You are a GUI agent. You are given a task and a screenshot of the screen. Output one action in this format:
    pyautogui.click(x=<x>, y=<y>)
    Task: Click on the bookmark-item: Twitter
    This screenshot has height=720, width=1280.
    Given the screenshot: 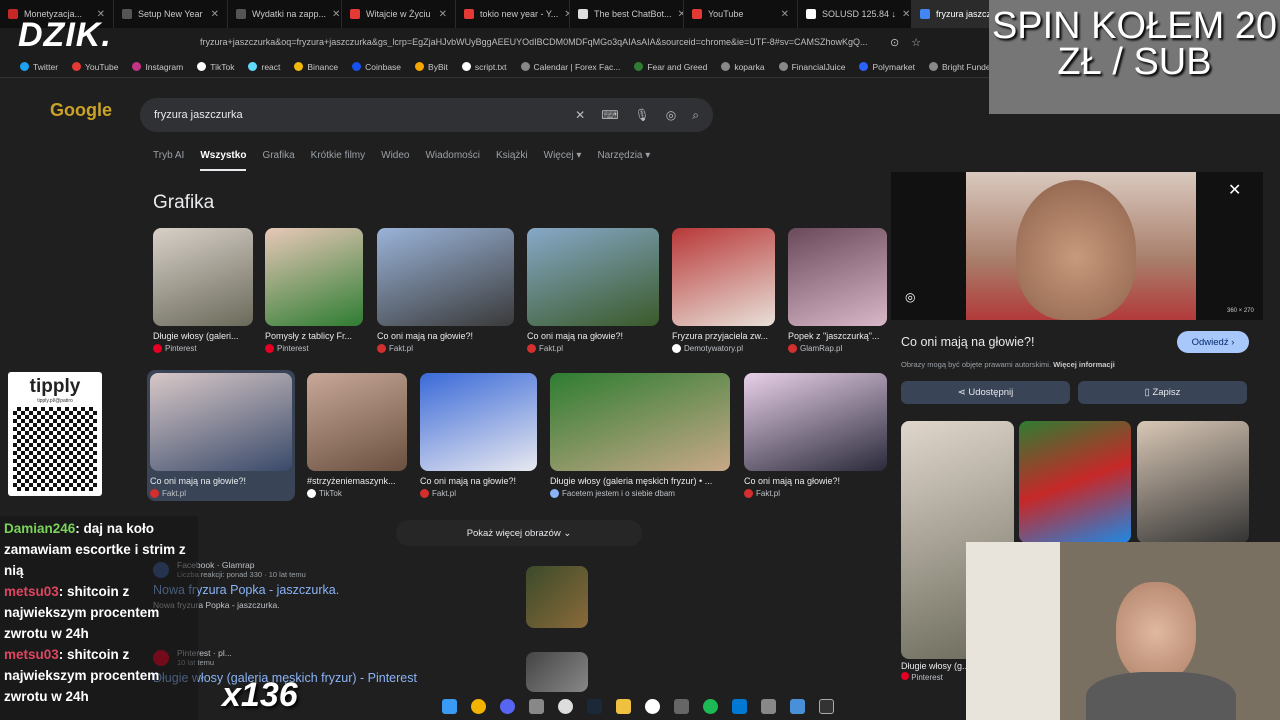 What is the action you would take?
    pyautogui.click(x=39, y=67)
    